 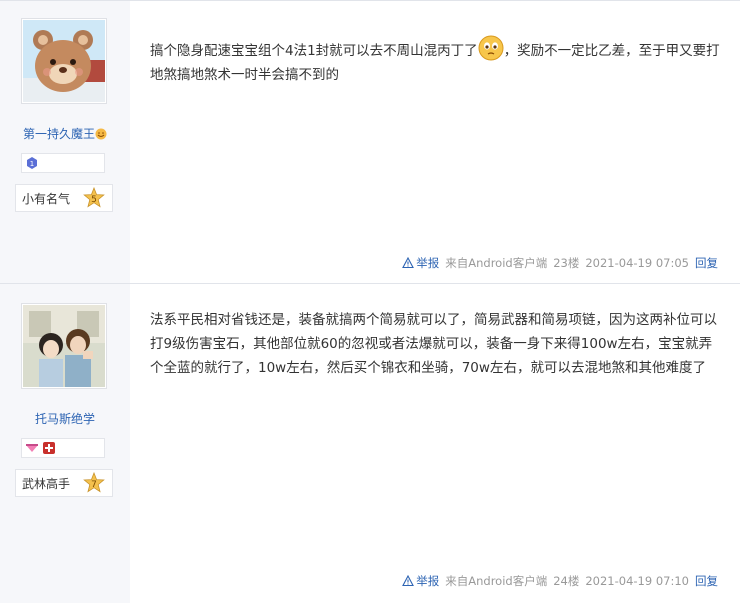 I want to click on post-tail: 举报 来自Android客户端 23楼 2021-04-19 07:05 回复, so click(x=560, y=263).